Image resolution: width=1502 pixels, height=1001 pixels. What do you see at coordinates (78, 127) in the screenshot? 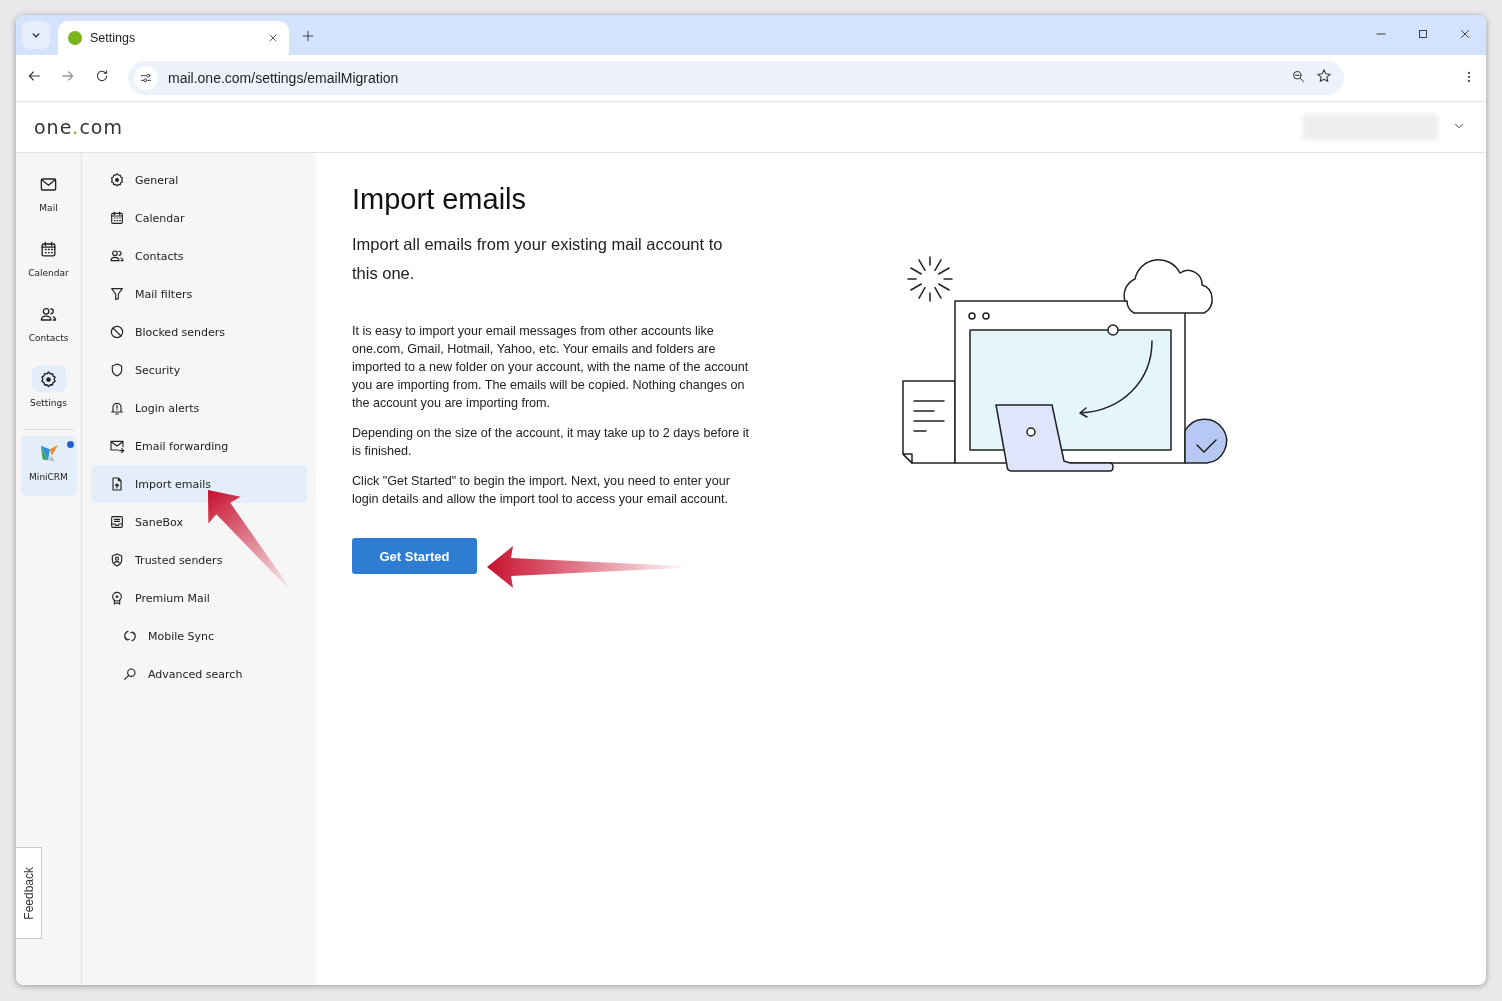
I see `logo: one.com` at bounding box center [78, 127].